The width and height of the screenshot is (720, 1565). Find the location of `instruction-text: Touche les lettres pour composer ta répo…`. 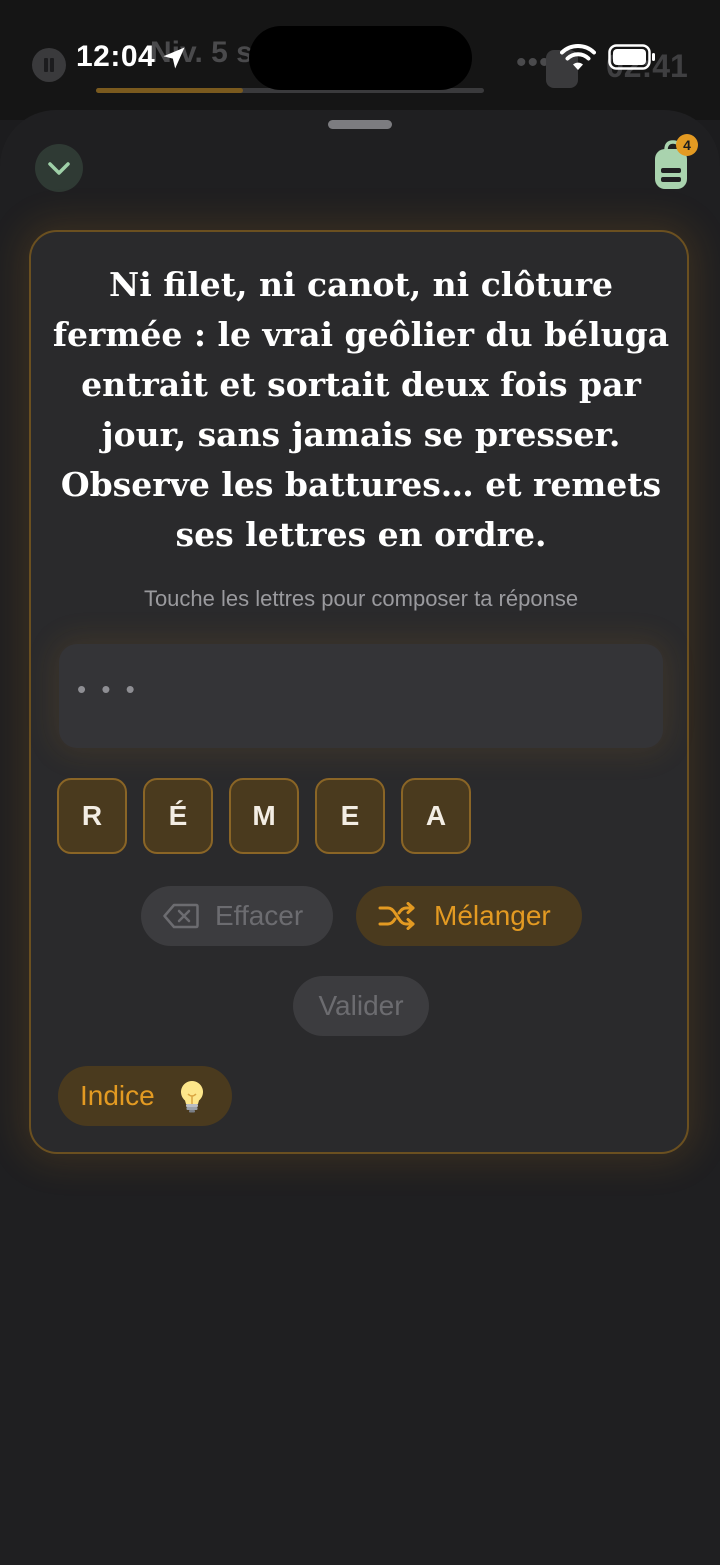

instruction-text: Touche les lettres pour composer ta répo… is located at coordinates (361, 598).